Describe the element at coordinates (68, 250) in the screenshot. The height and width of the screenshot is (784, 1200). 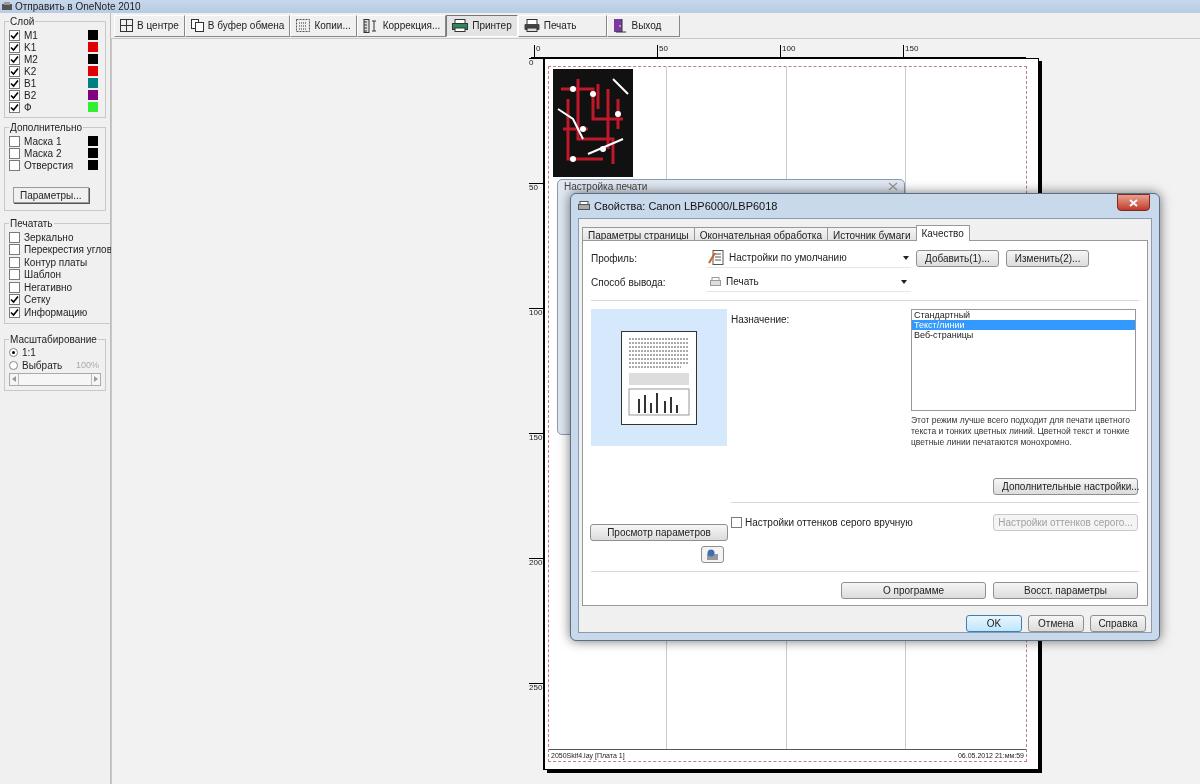
I see `option-label: Перекрестия углов` at that location.